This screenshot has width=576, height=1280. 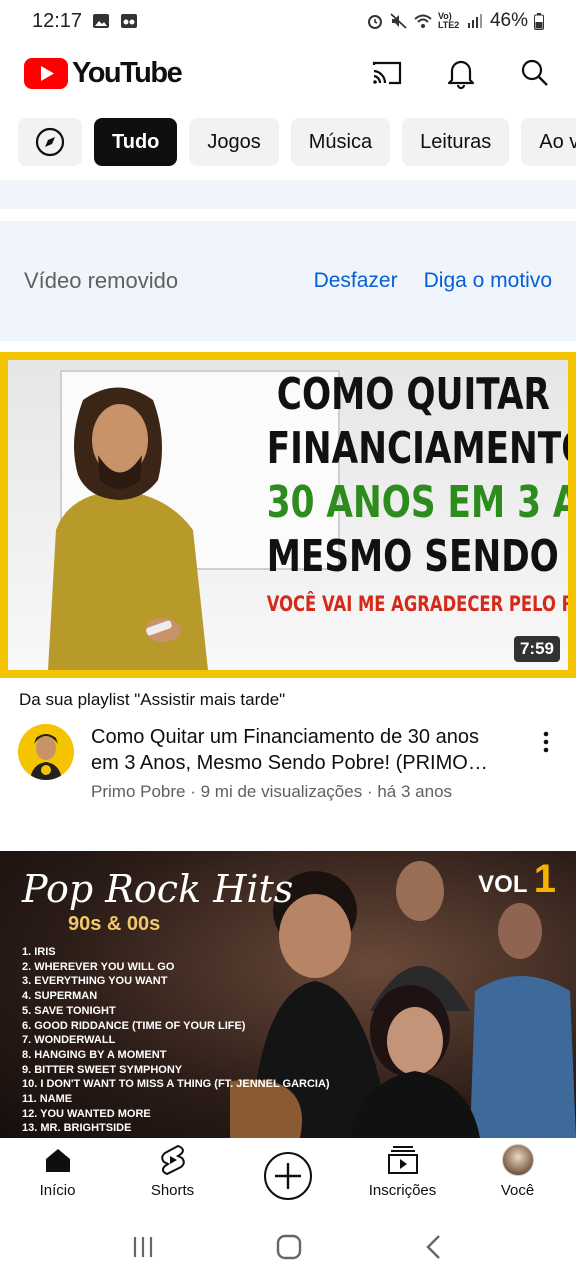 I want to click on category-chips: Tudo Jogos Música Leituras Ao vivo, so click(x=288, y=144).